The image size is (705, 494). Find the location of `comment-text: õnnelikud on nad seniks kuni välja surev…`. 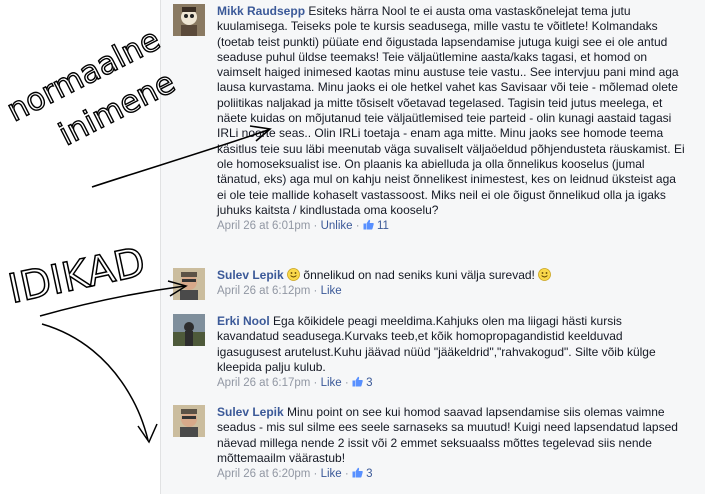

comment-text: õnnelikud on nad seniks kuni välja surev… is located at coordinates (419, 275).